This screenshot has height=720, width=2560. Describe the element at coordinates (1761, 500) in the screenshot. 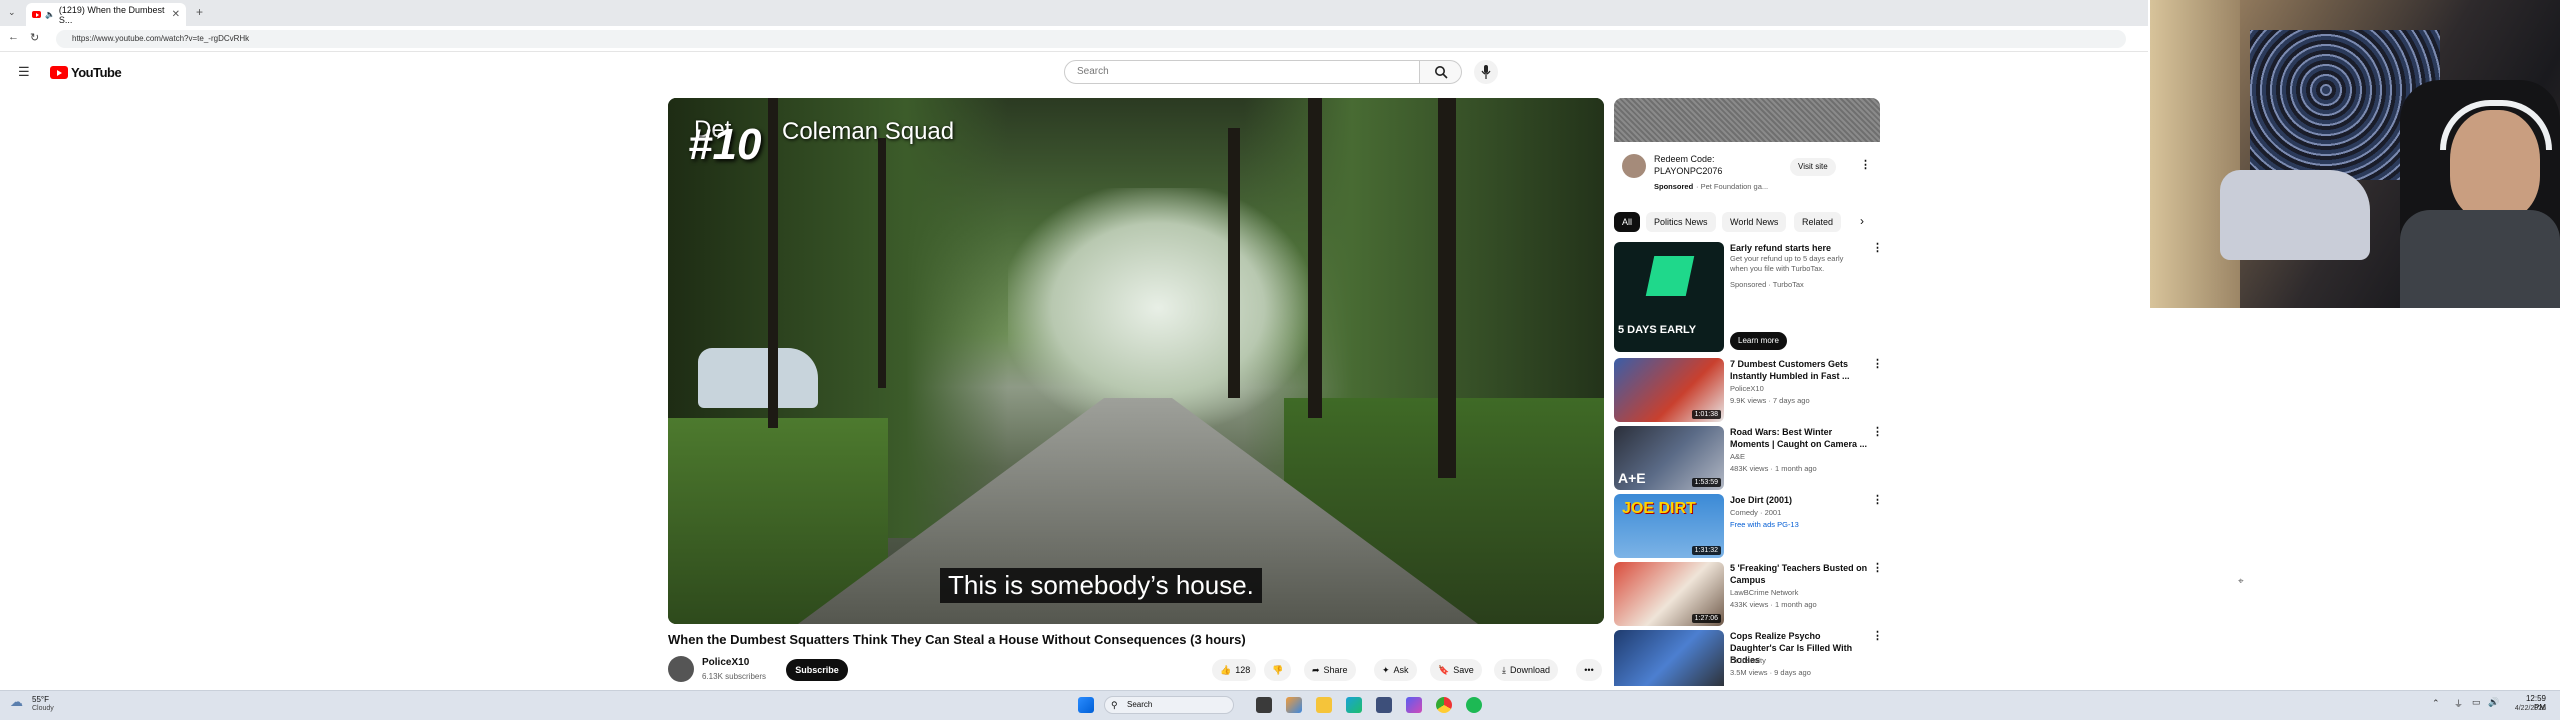

I see `recommendation-title: Joe Dirt (2001)` at that location.